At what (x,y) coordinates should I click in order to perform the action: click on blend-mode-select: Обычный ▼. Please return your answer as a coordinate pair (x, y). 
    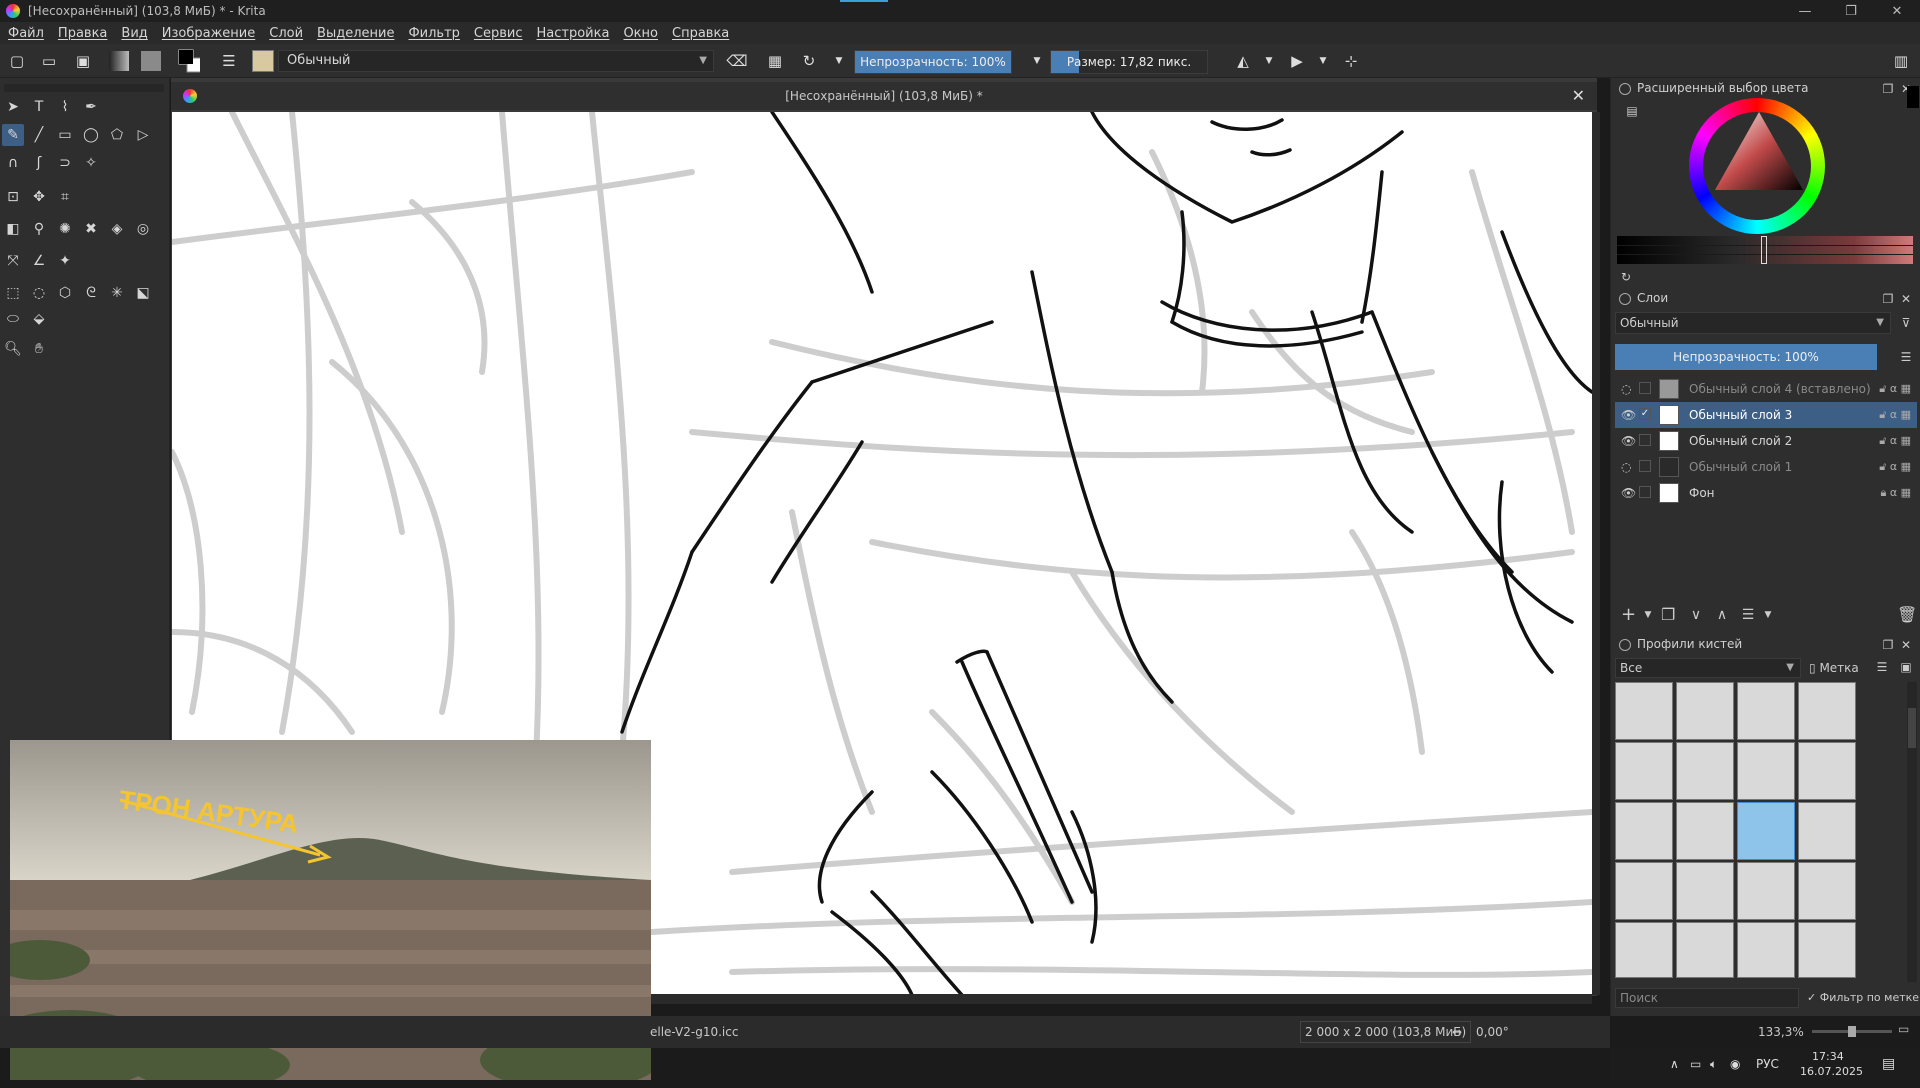
    Looking at the image, I should click on (1753, 323).